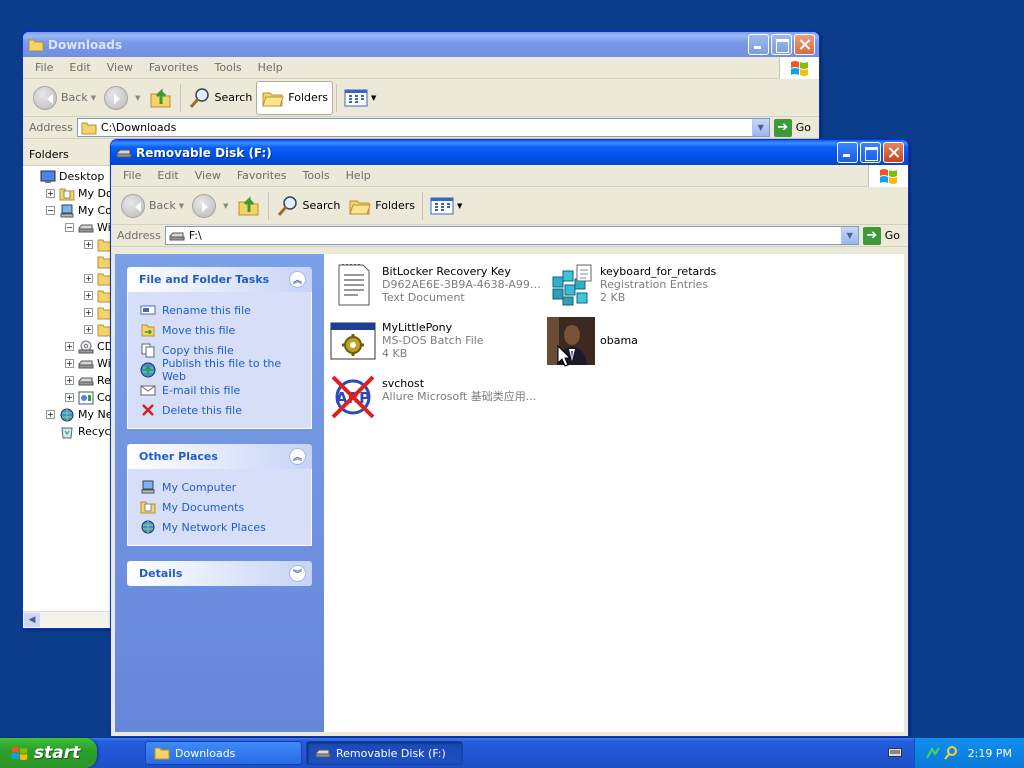  I want to click on toolbar-separator, so click(268, 205).